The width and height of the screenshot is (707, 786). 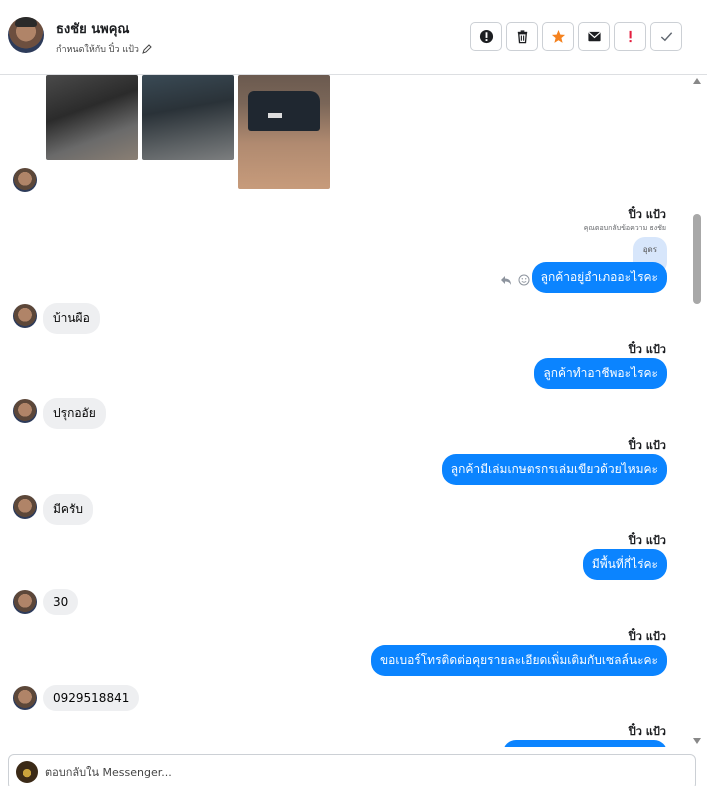 What do you see at coordinates (624, 564) in the screenshot?
I see `outgoing-message: มีพื้นที่กี่ไร่คะ` at bounding box center [624, 564].